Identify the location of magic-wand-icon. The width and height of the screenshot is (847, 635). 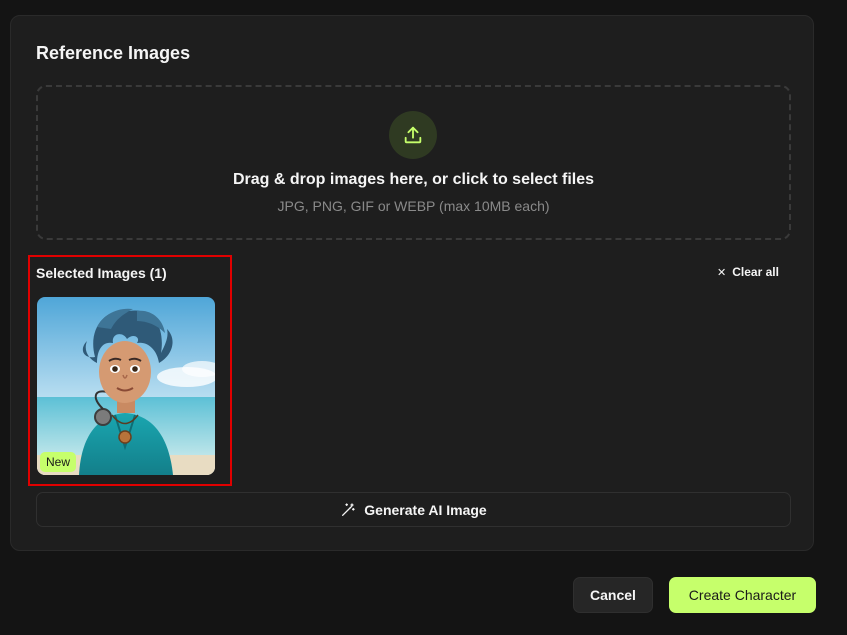
(348, 509).